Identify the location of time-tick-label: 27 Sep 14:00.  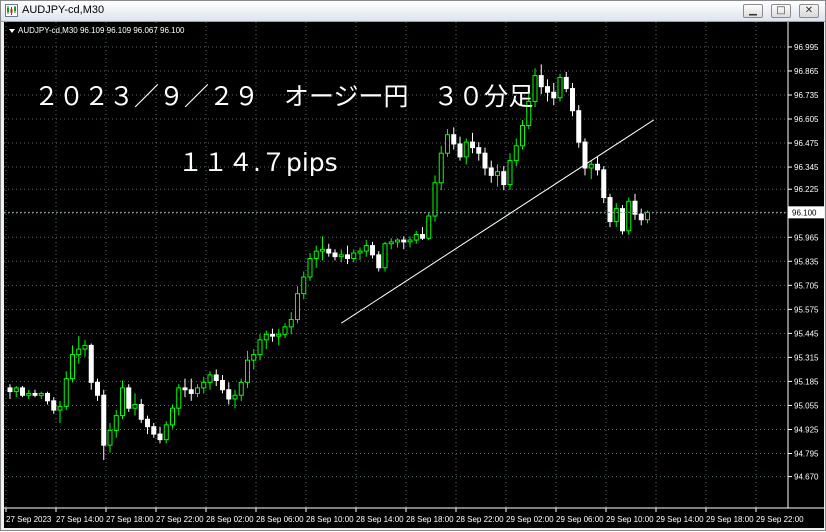
(80, 519).